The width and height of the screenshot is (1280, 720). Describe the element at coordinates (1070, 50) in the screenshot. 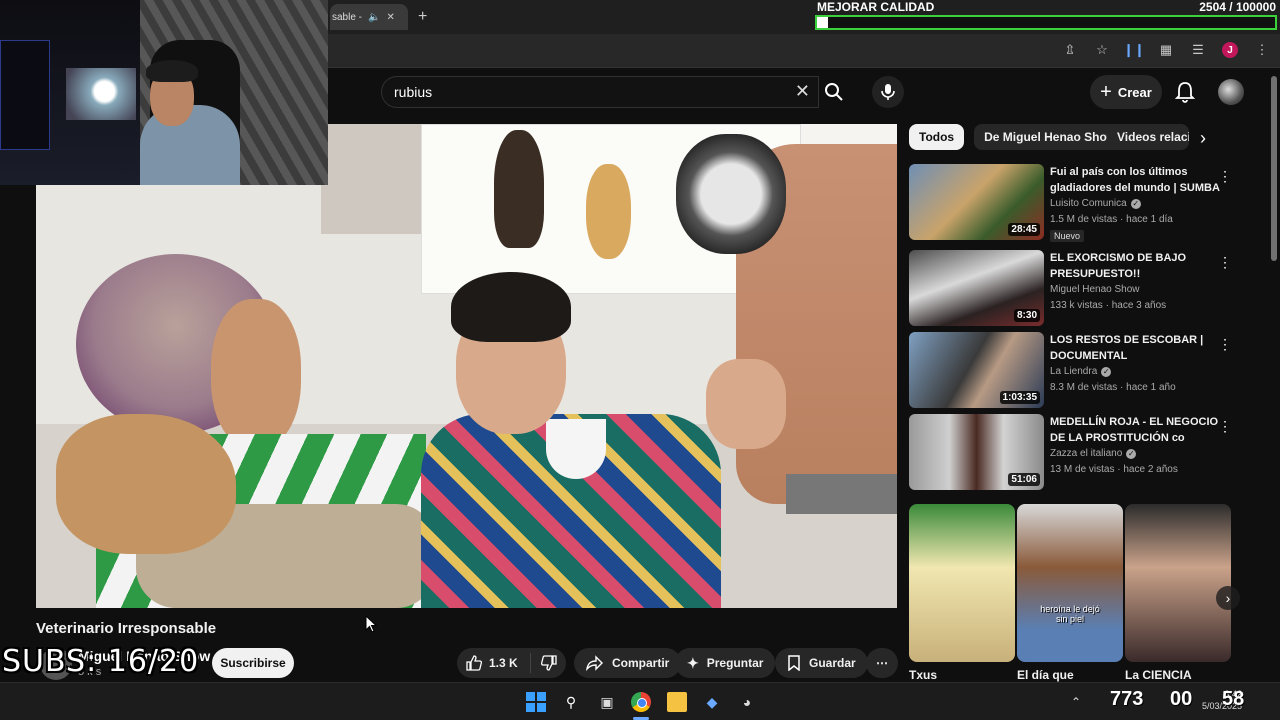

I see `install-app-icon: ⇫` at that location.